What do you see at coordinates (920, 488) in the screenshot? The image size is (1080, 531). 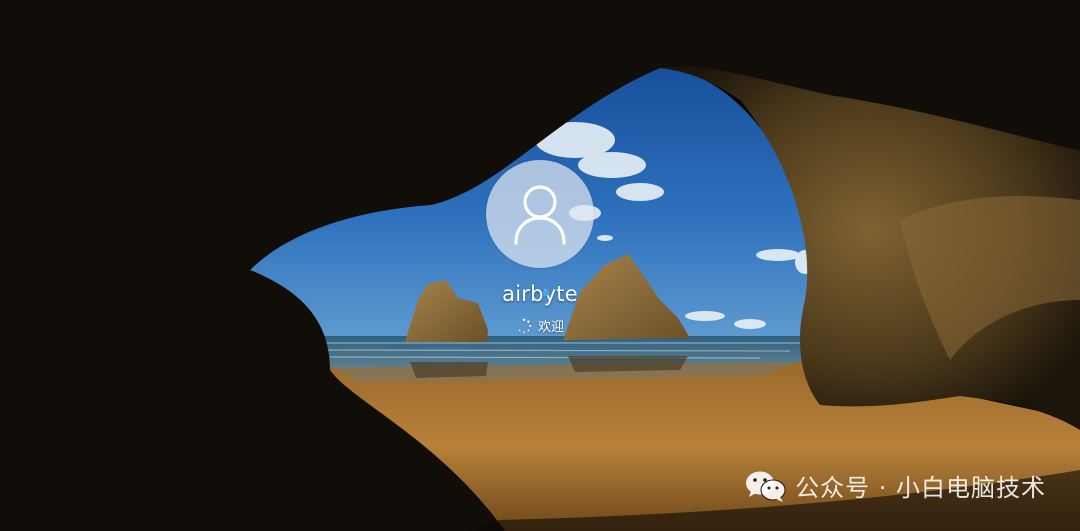 I see `watermark-text: 公众号 · 小白电脑技术` at bounding box center [920, 488].